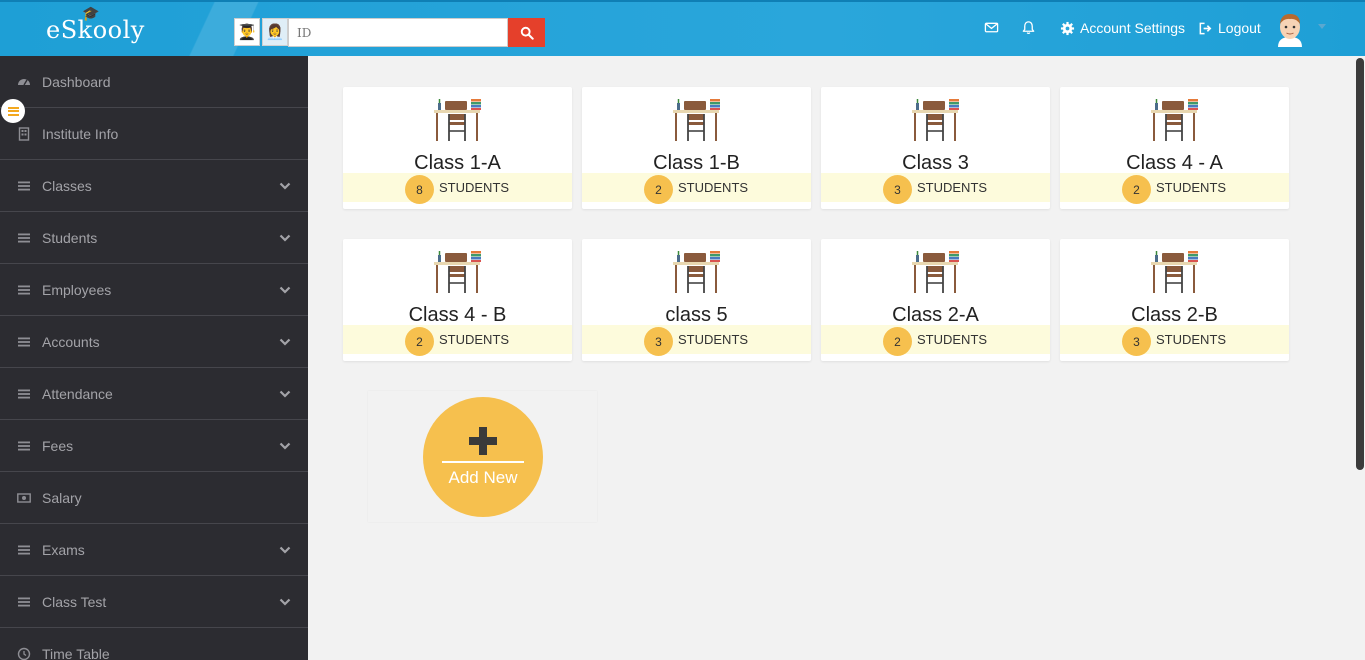  I want to click on hamburger-icon, so click(13, 111).